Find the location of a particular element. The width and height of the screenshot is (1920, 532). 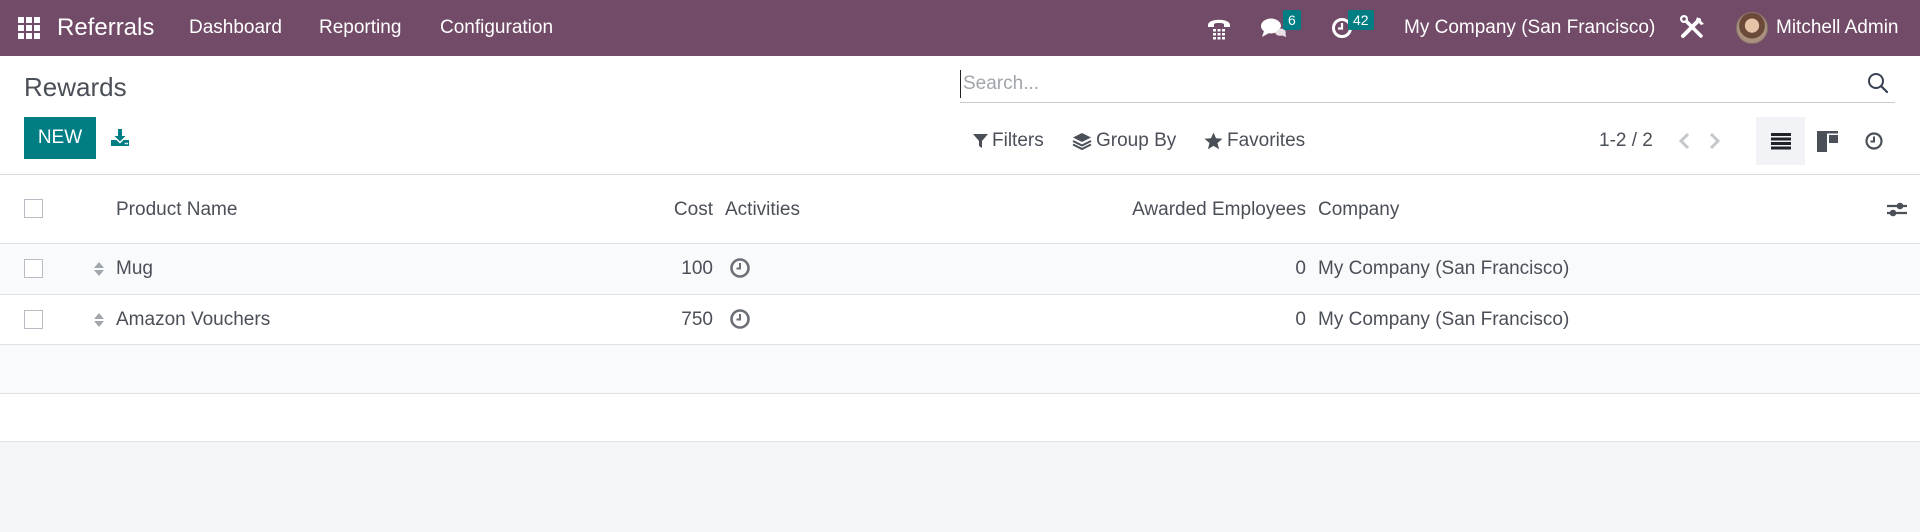

phone-icon is located at coordinates (1219, 29).